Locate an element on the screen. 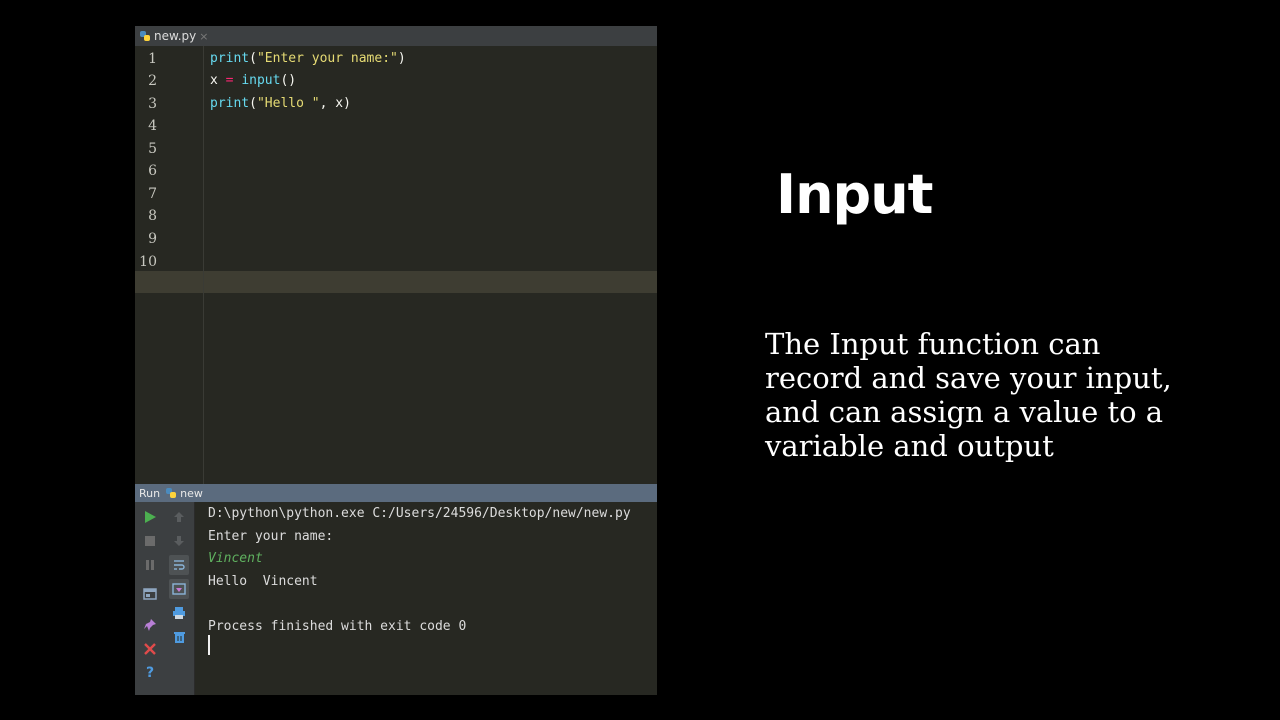  python-run-config-icon is located at coordinates (171, 493).